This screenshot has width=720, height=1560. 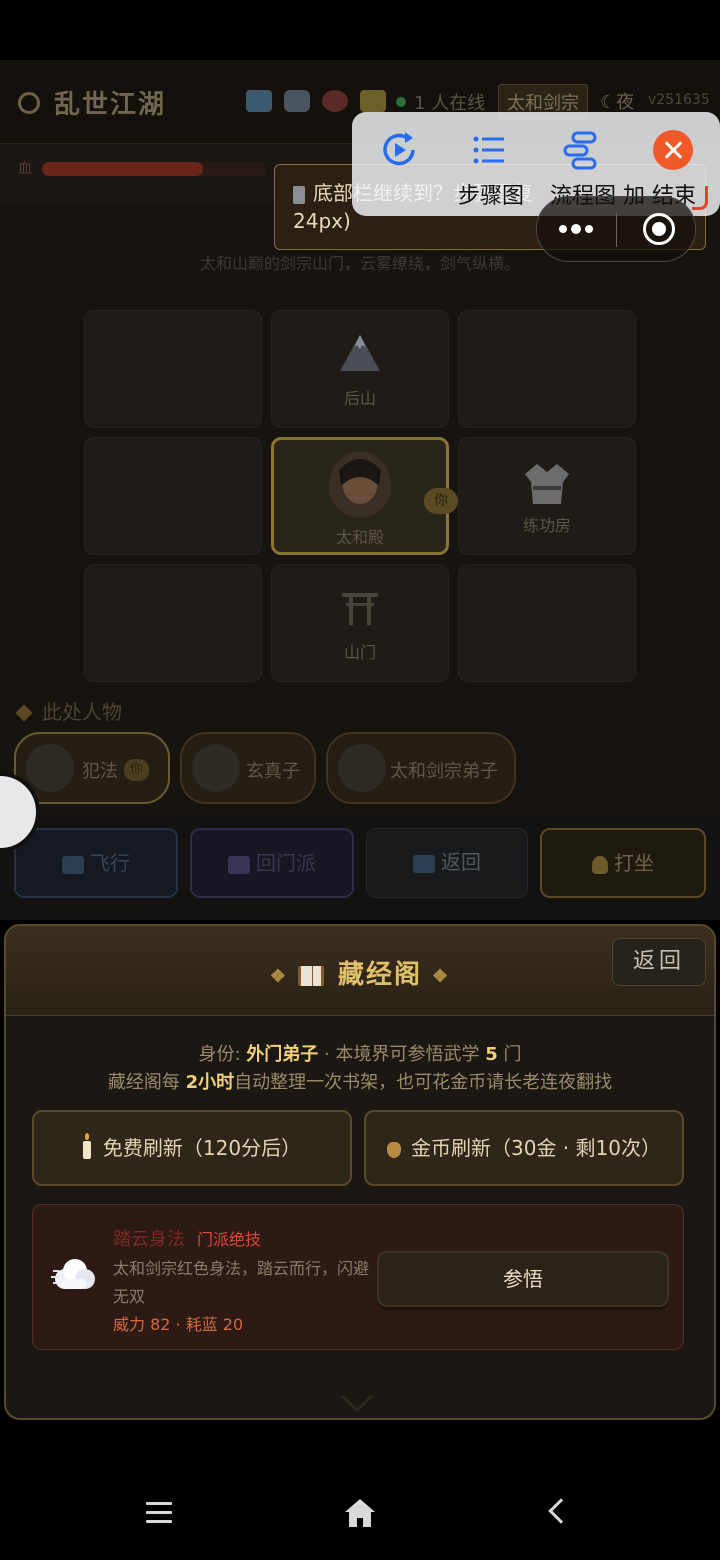 What do you see at coordinates (547, 484) in the screenshot?
I see `robe-icon` at bounding box center [547, 484].